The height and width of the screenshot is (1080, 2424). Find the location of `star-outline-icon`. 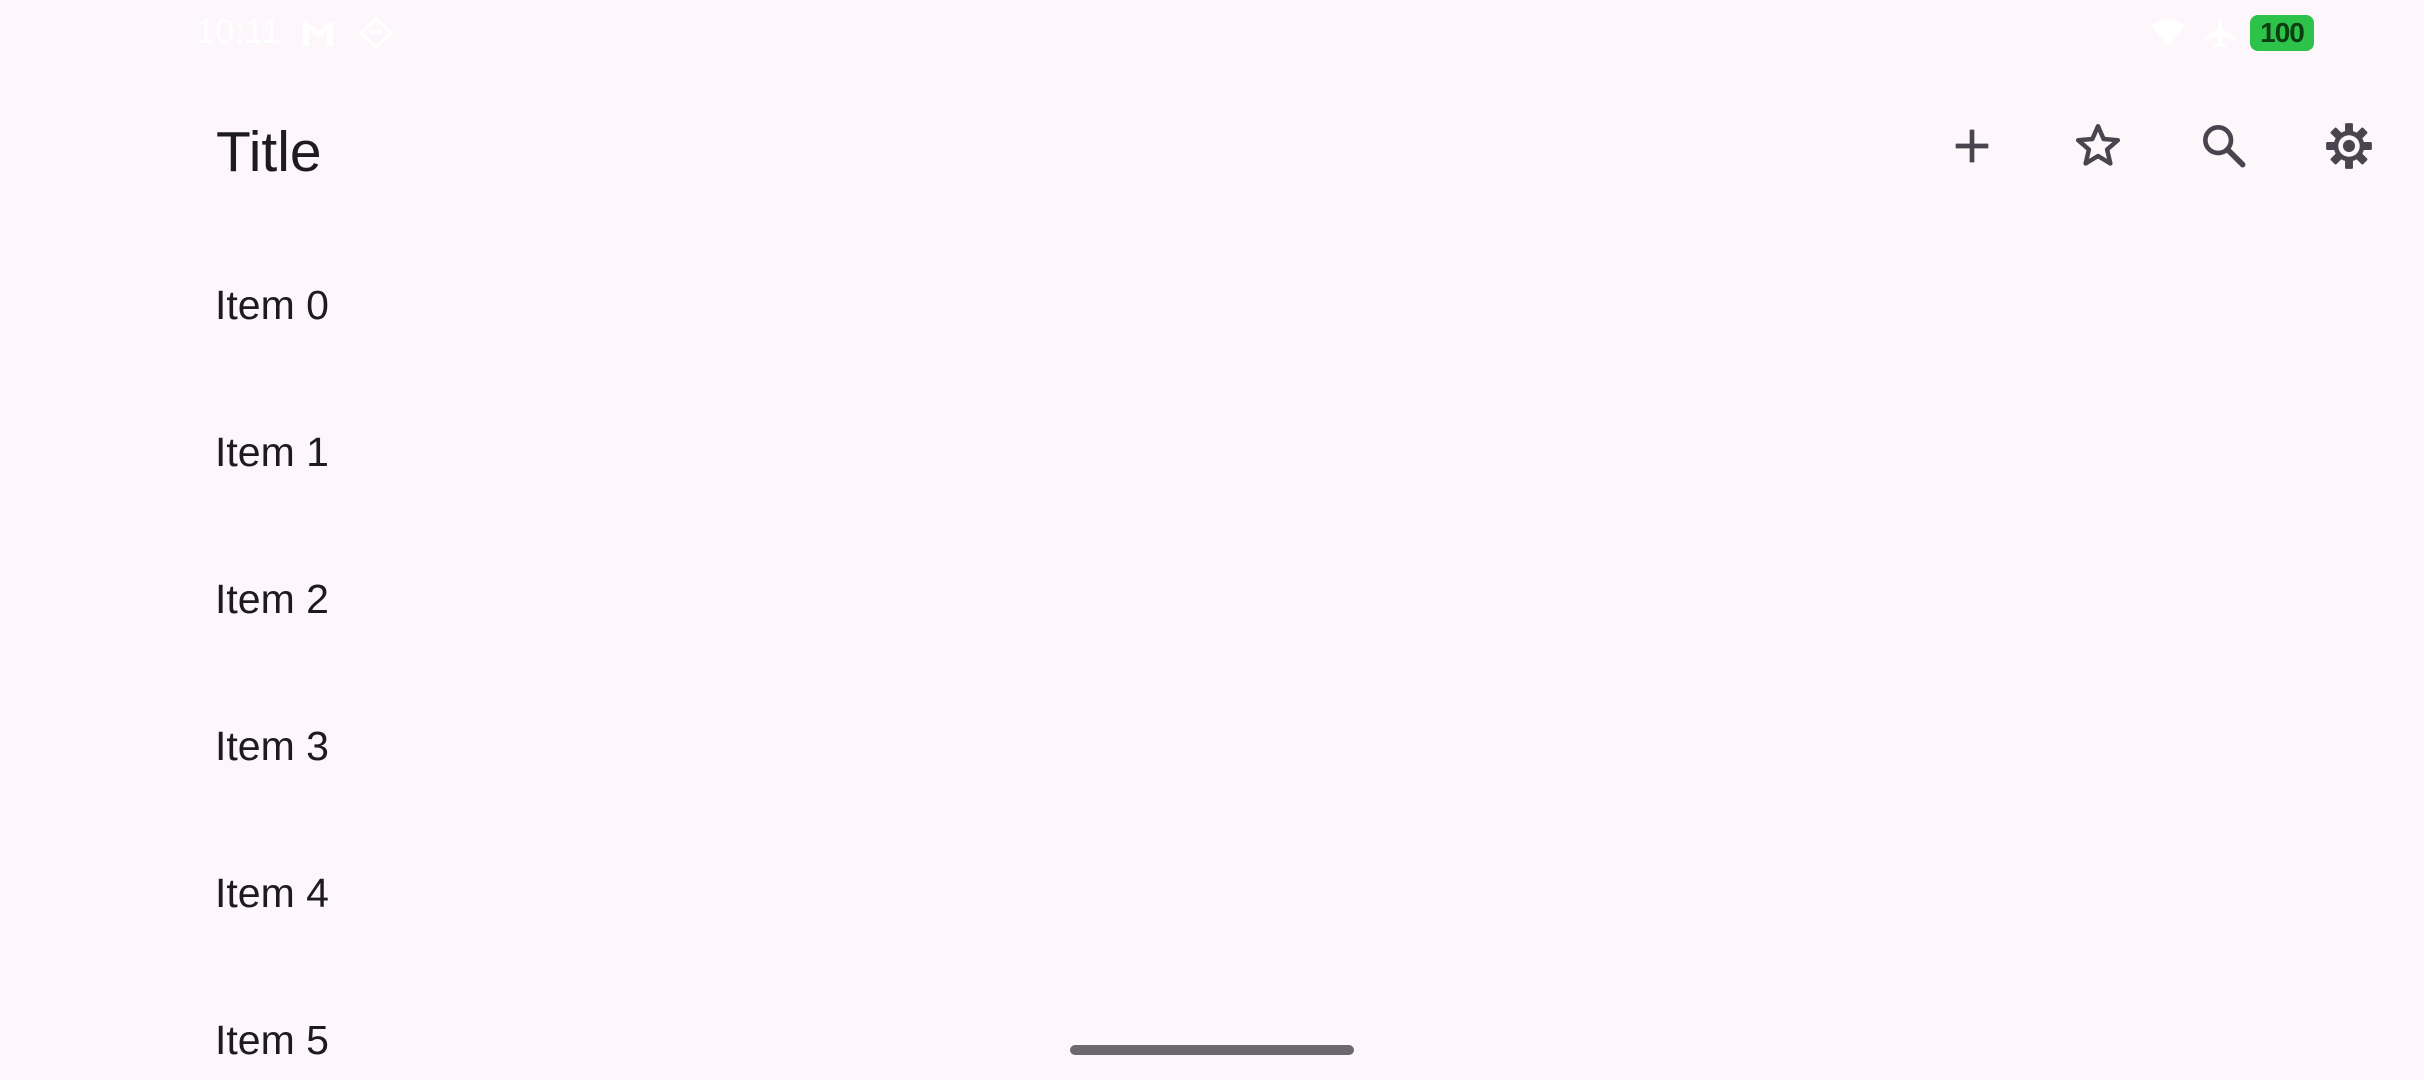

star-outline-icon is located at coordinates (2098, 148).